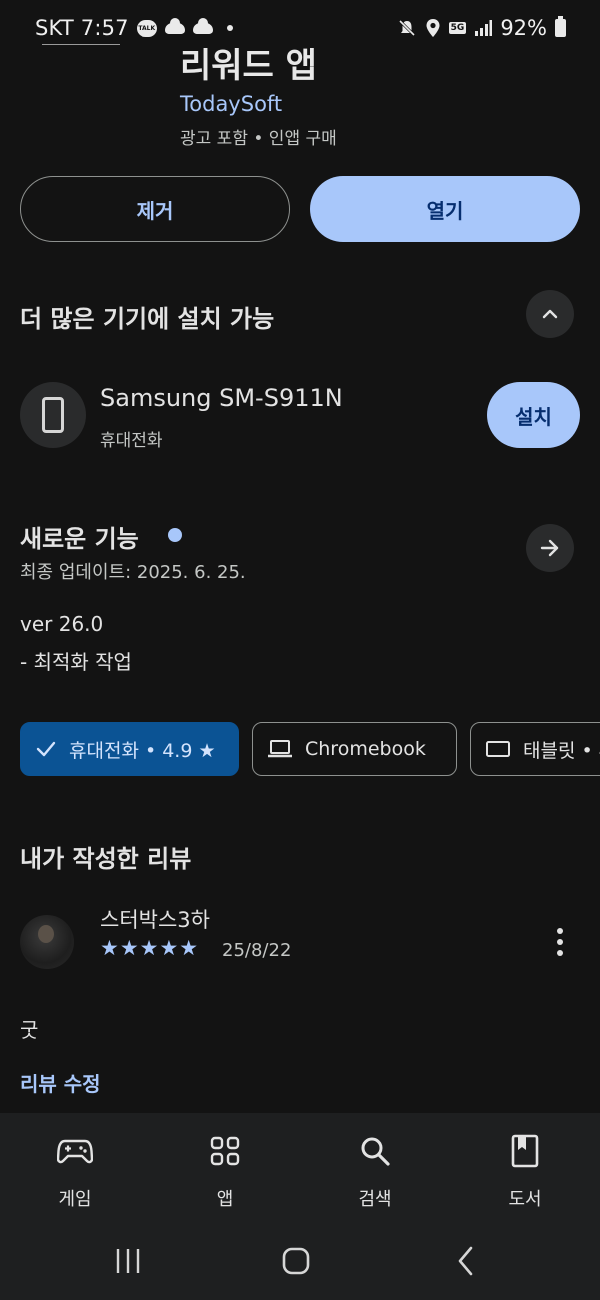 The width and height of the screenshot is (600, 1300). I want to click on chip-phone: 휴대전화 • 4.9 ★, so click(129, 749).